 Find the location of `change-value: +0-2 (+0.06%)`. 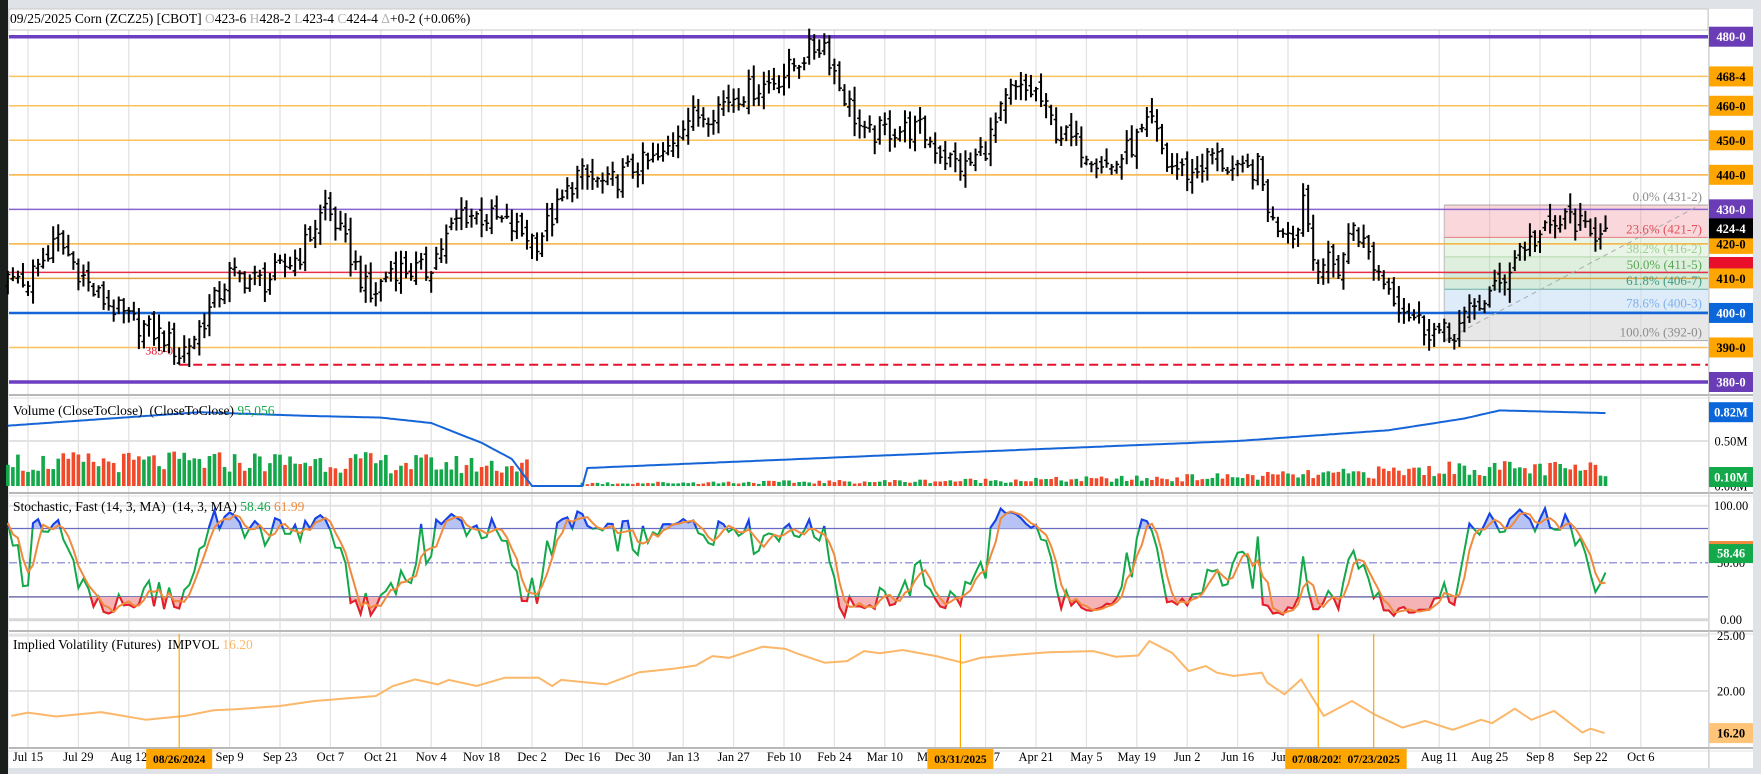

change-value: +0-2 (+0.06%) is located at coordinates (430, 18).